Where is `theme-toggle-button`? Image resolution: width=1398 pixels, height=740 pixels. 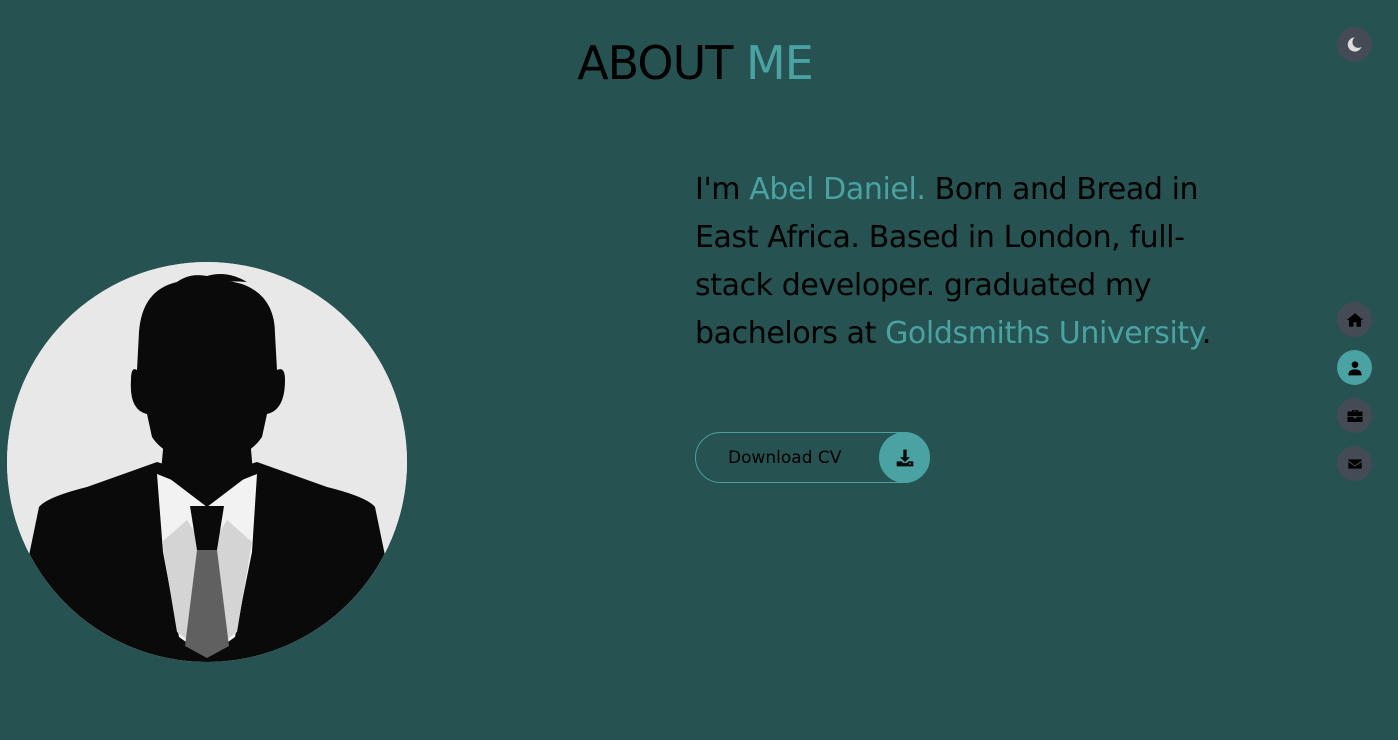
theme-toggle-button is located at coordinates (1354, 44).